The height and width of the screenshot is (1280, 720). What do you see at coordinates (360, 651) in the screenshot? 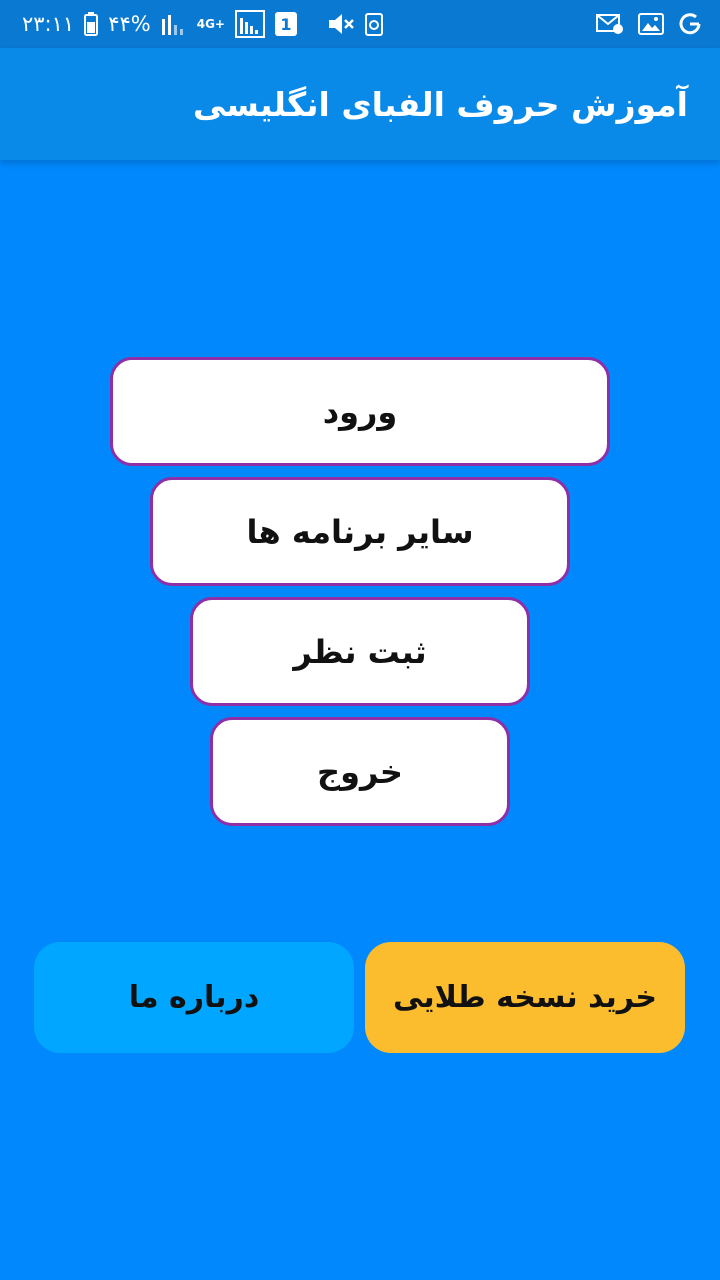
I see `rate-button: ثبت نظر` at bounding box center [360, 651].